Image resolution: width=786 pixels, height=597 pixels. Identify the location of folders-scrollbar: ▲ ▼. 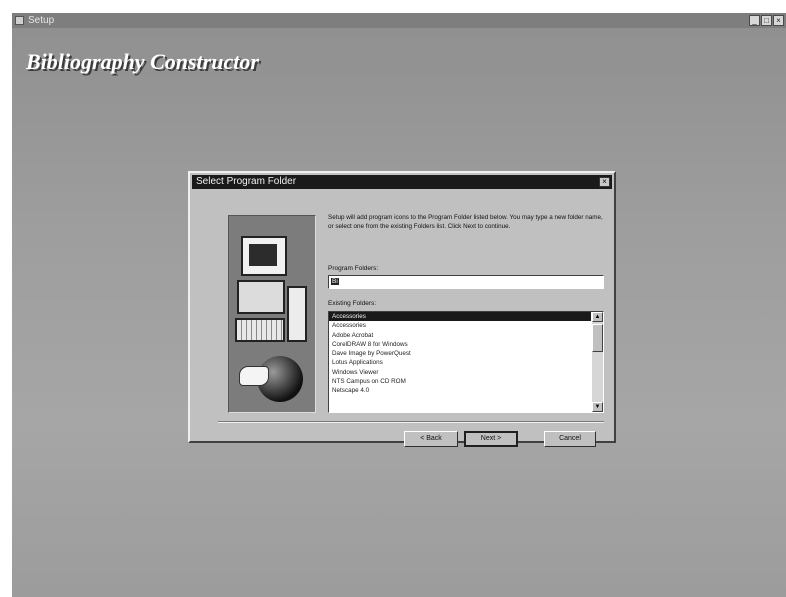
(597, 362).